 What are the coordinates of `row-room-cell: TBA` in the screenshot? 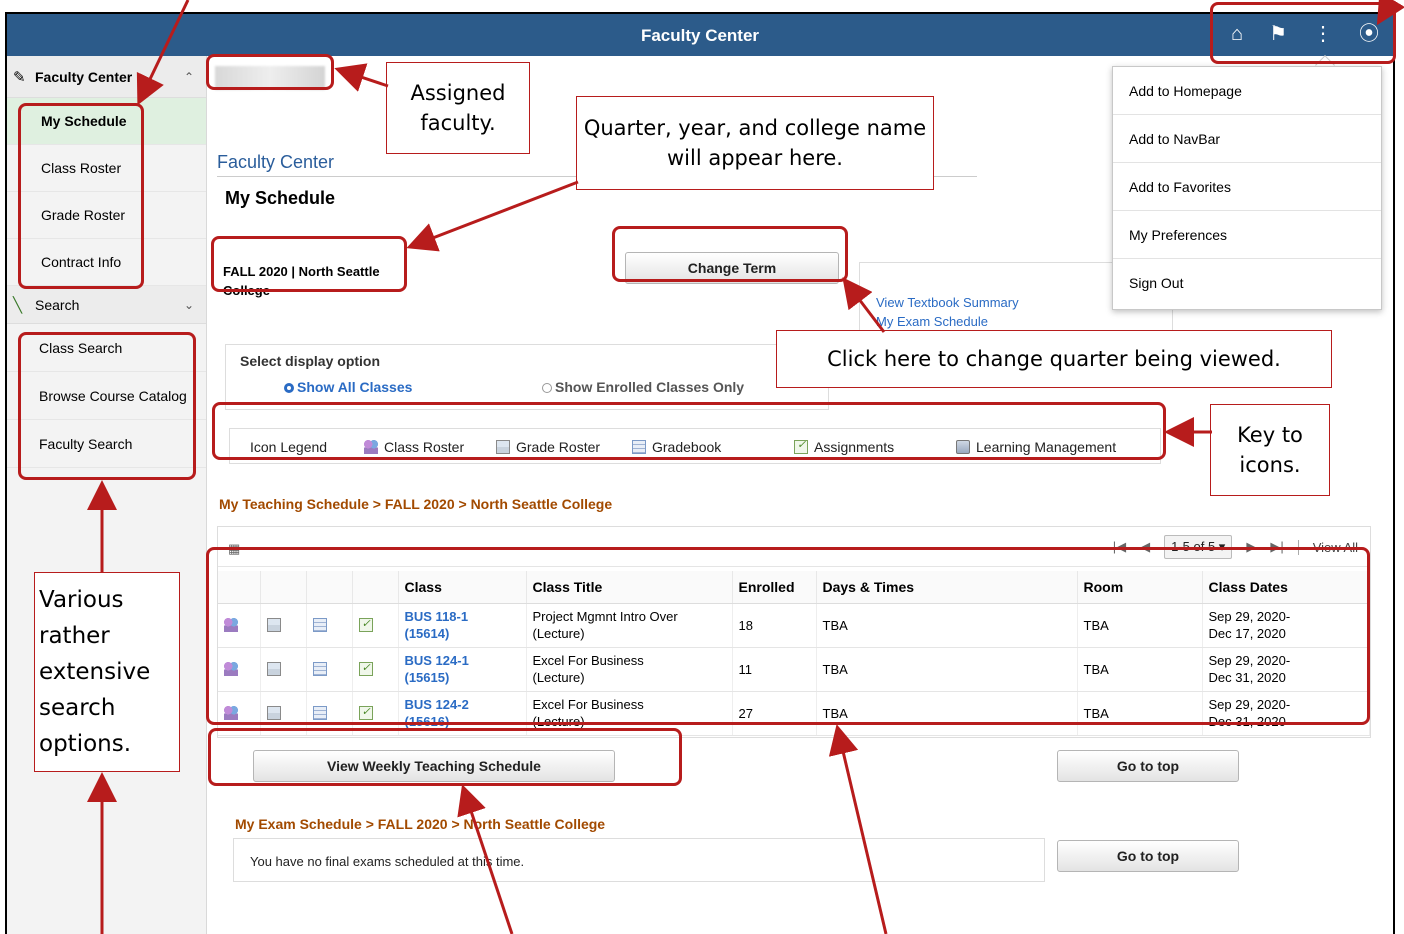 It's located at (1140, 669).